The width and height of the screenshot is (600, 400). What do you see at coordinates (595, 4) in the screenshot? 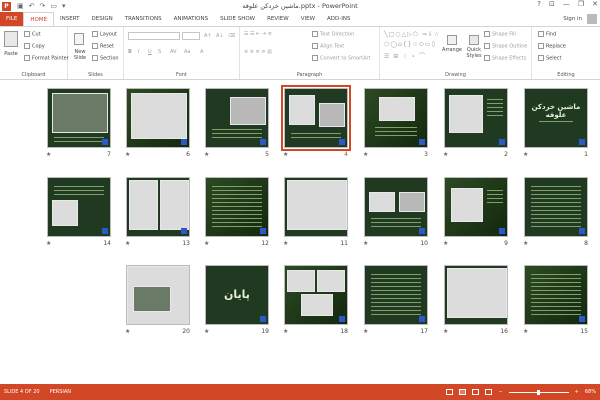
I see `close-button: ✕` at bounding box center [595, 4].